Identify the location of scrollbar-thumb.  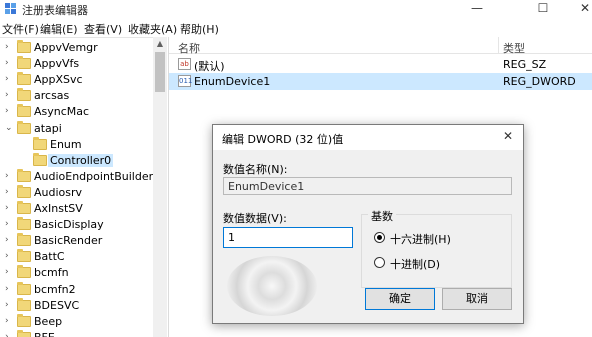
(160, 72).